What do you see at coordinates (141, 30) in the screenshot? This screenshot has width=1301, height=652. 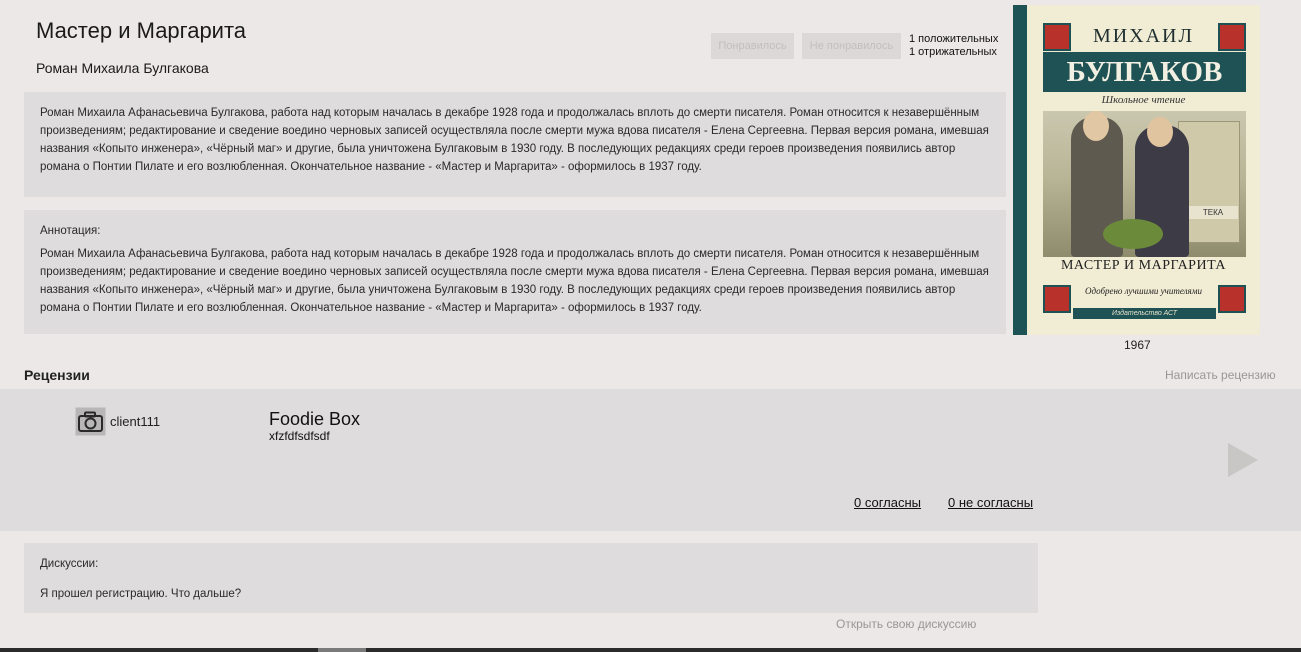 I see `book-title: Мастер и Маргарита` at bounding box center [141, 30].